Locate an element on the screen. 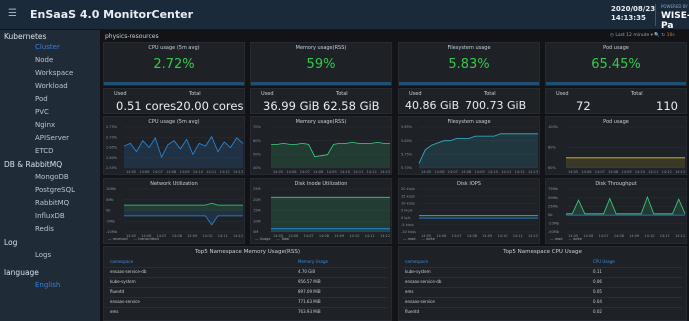 The width and height of the screenshot is (689, 321). table-cell: 897.09 MiB is located at coordinates (309, 291).